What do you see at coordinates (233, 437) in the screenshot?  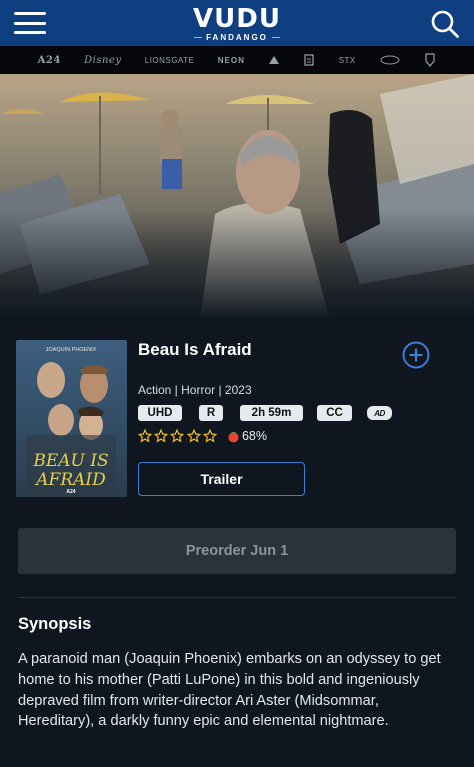 I see `tomato-icon` at bounding box center [233, 437].